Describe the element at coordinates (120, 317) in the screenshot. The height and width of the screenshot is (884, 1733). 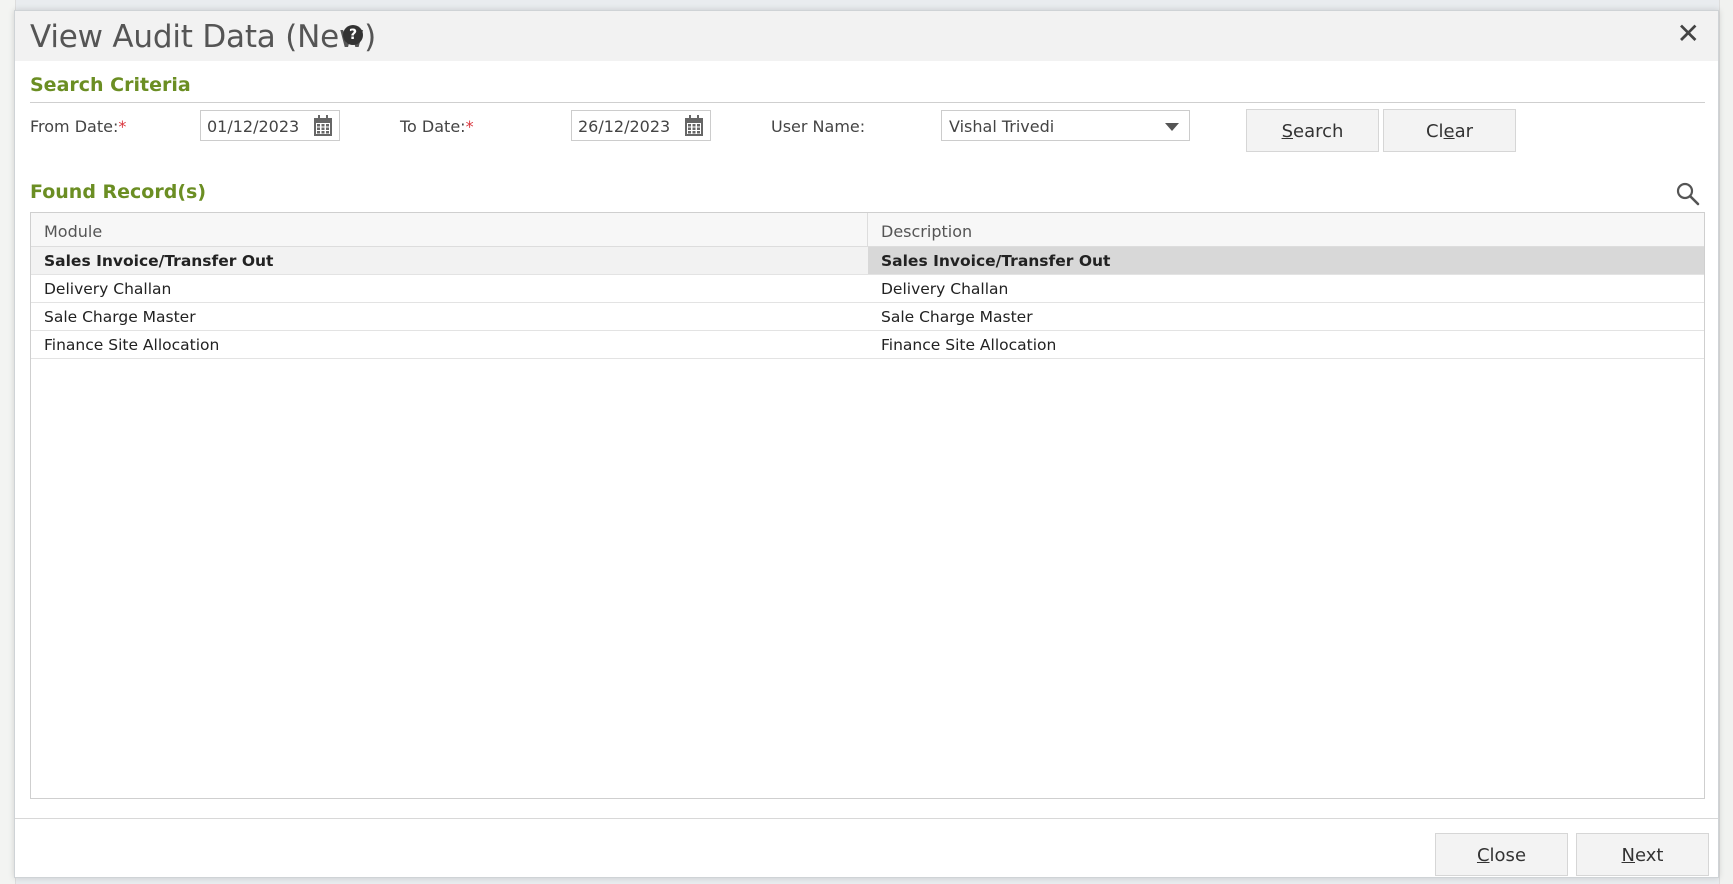
I see `cell-module: Sale Charge Master` at that location.